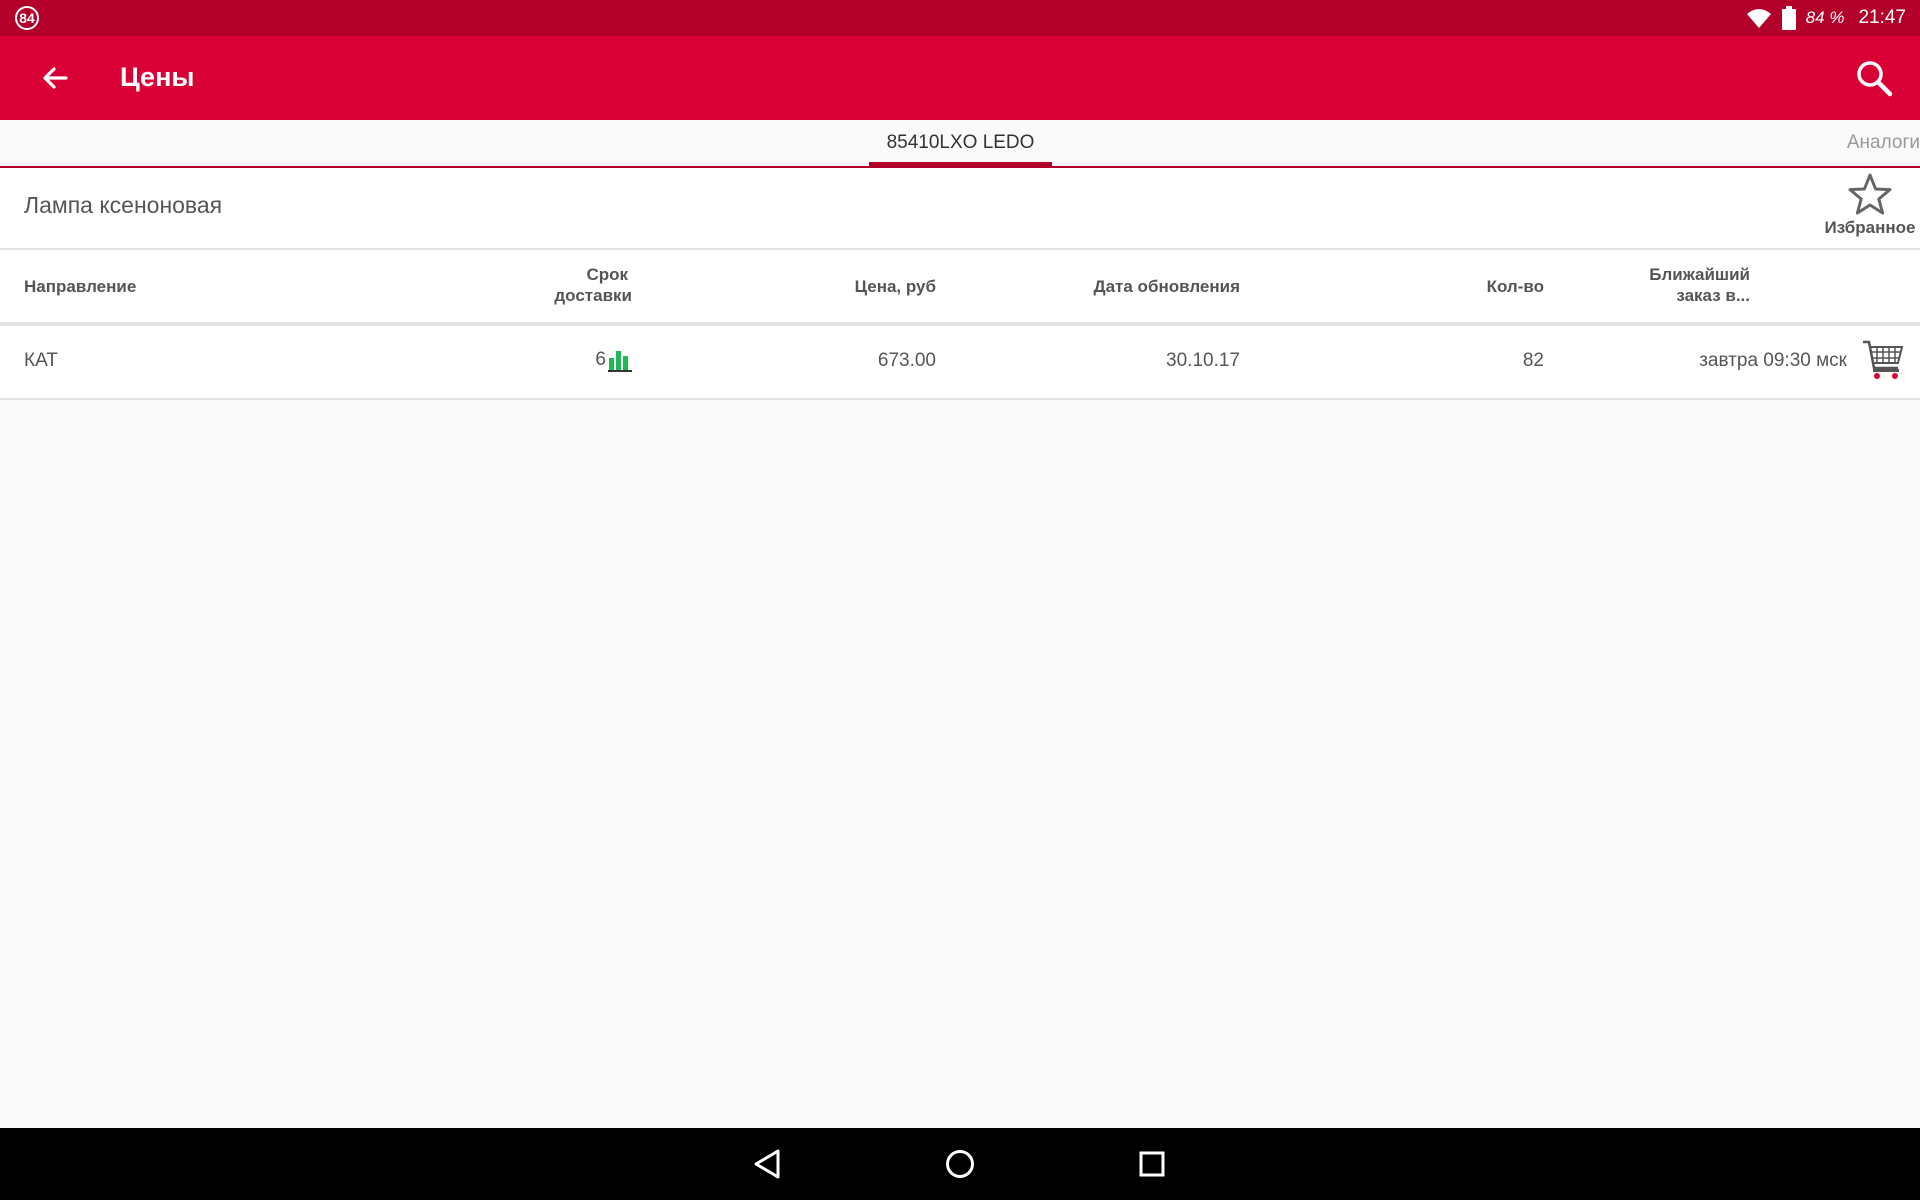  What do you see at coordinates (1870, 227) in the screenshot?
I see `favorite-label: Избранное` at bounding box center [1870, 227].